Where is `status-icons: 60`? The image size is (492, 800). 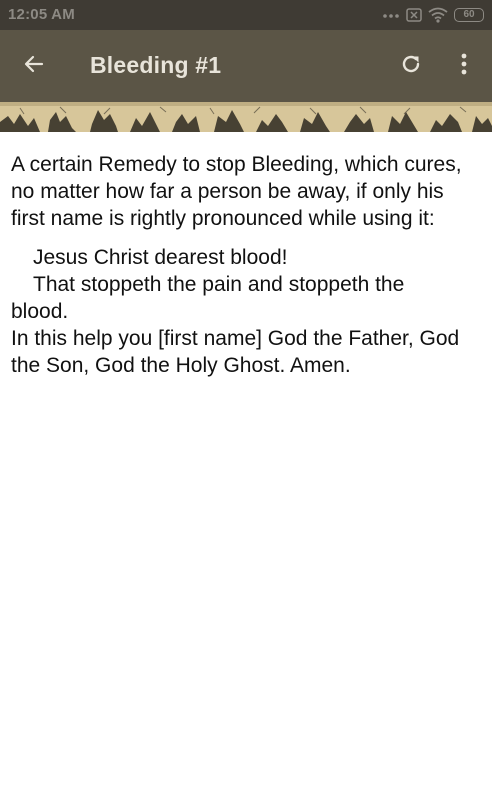
status-icons: 60 is located at coordinates (433, 15).